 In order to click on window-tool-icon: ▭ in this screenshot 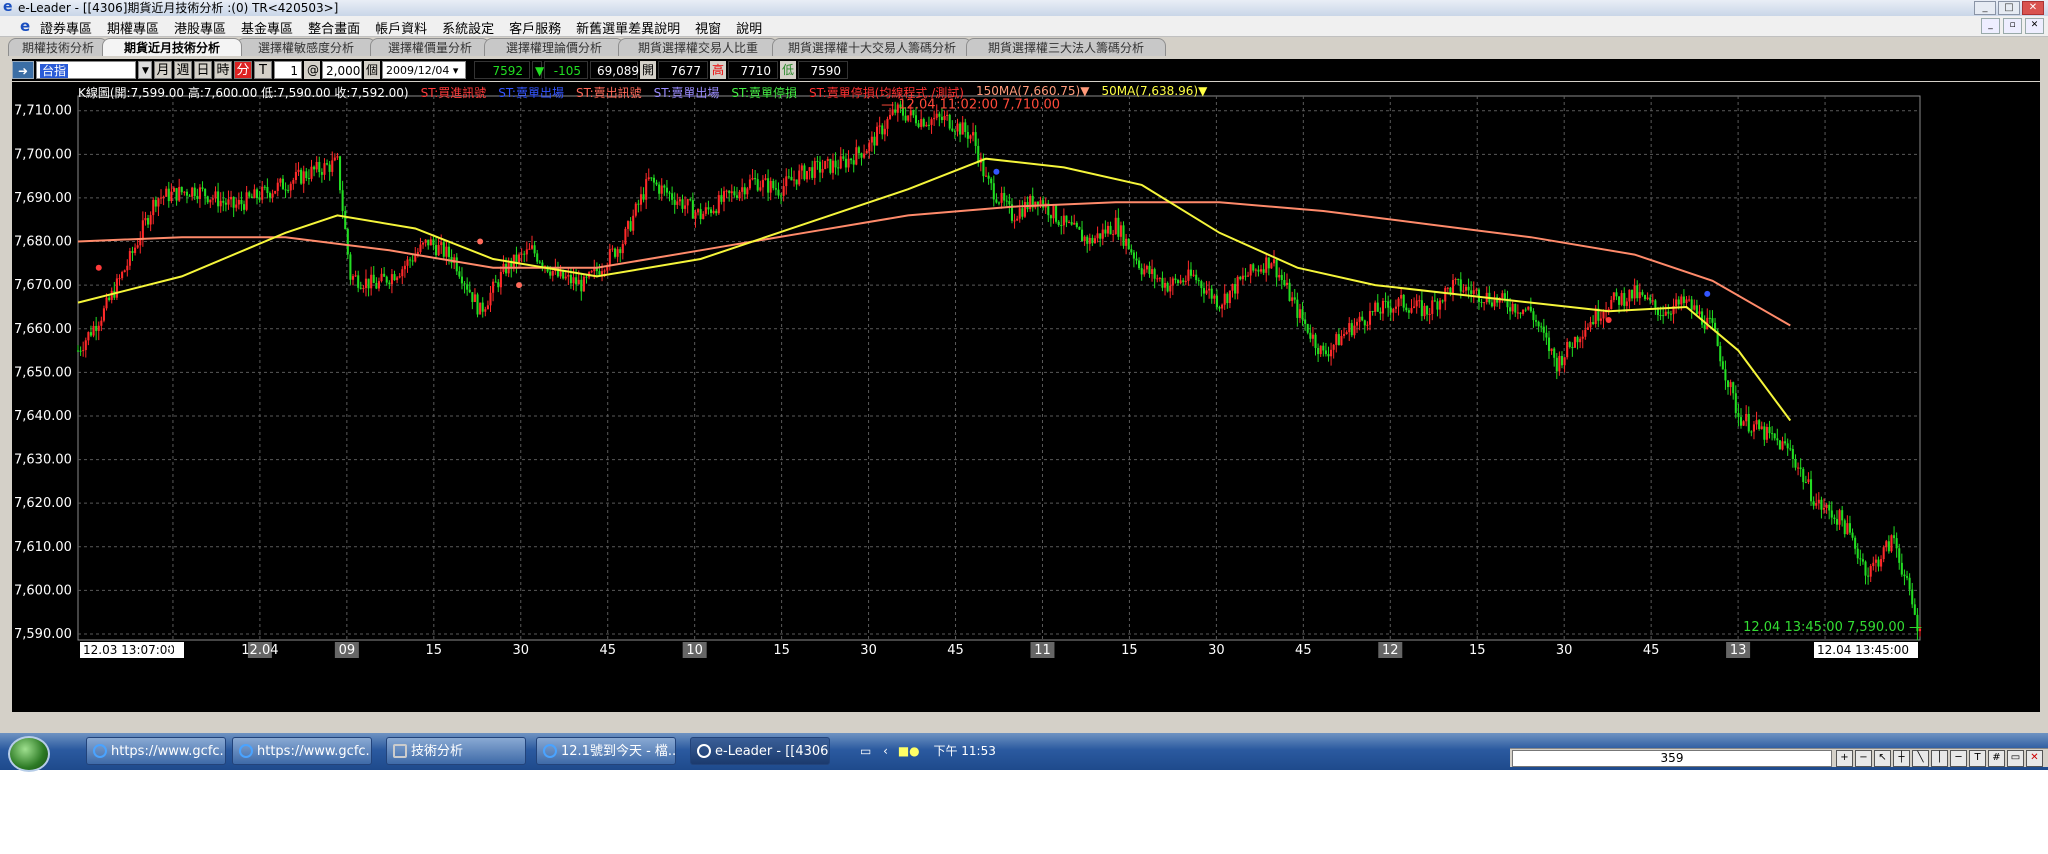, I will do `click(2015, 758)`.